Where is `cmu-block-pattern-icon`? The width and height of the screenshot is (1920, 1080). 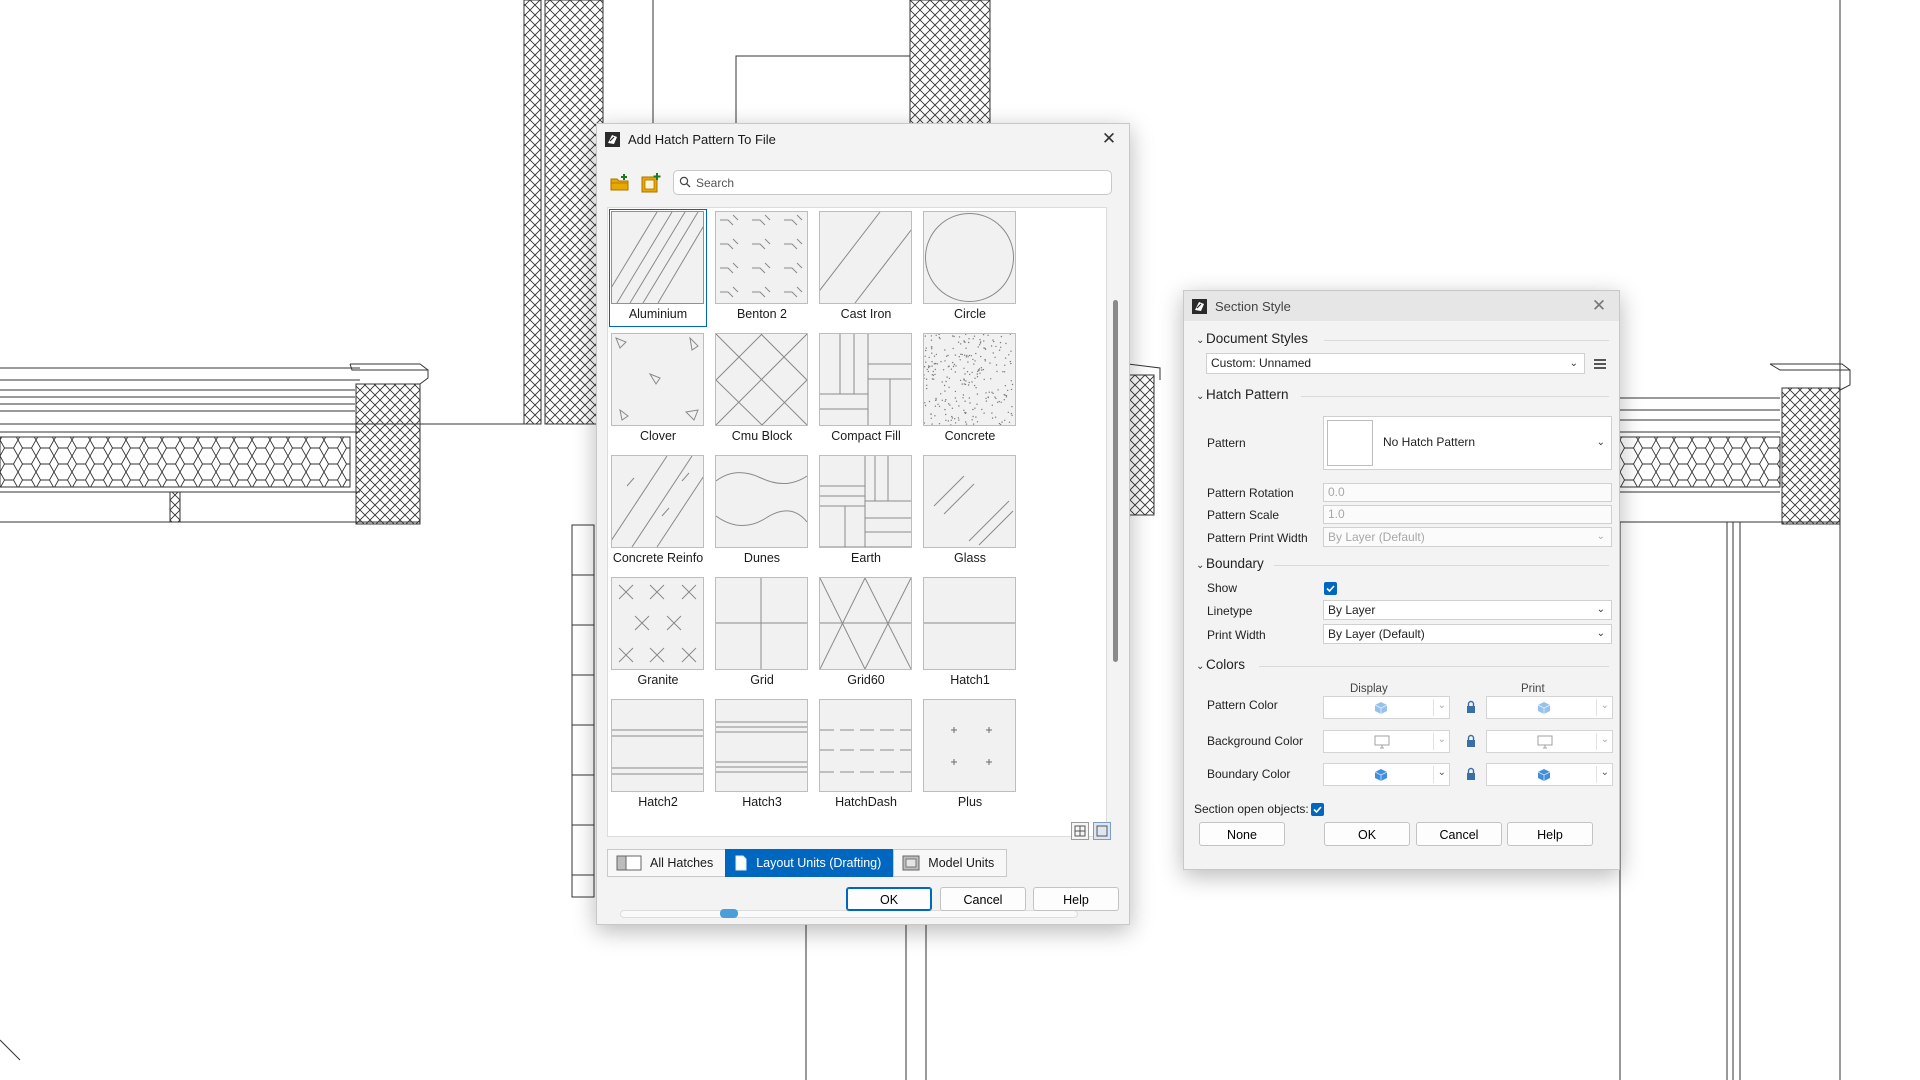
cmu-block-pattern-icon is located at coordinates (761, 379).